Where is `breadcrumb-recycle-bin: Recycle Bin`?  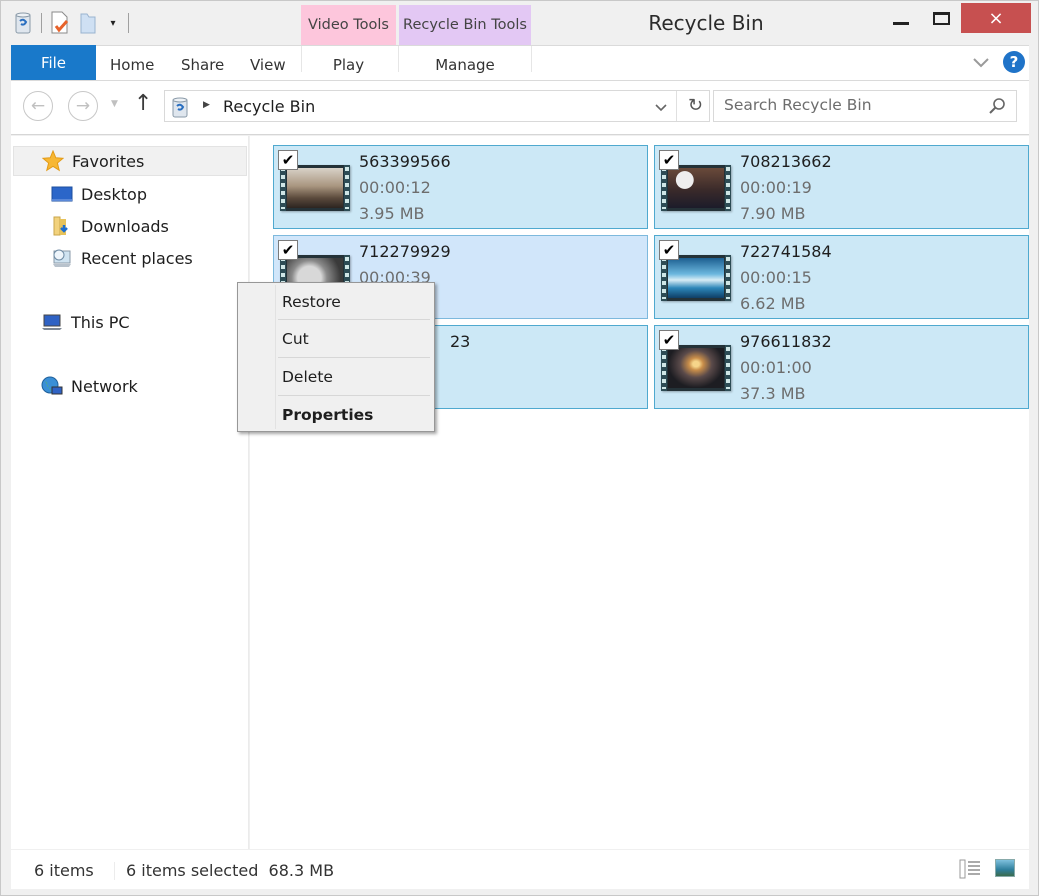
breadcrumb-recycle-bin: Recycle Bin is located at coordinates (269, 106).